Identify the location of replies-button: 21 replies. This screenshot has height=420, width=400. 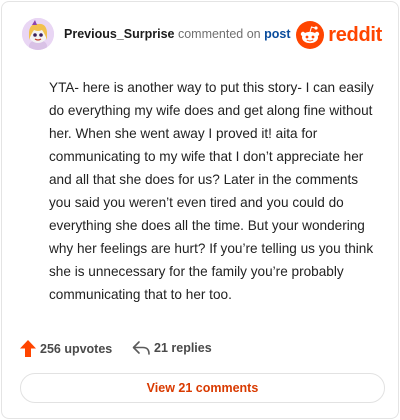
(172, 348).